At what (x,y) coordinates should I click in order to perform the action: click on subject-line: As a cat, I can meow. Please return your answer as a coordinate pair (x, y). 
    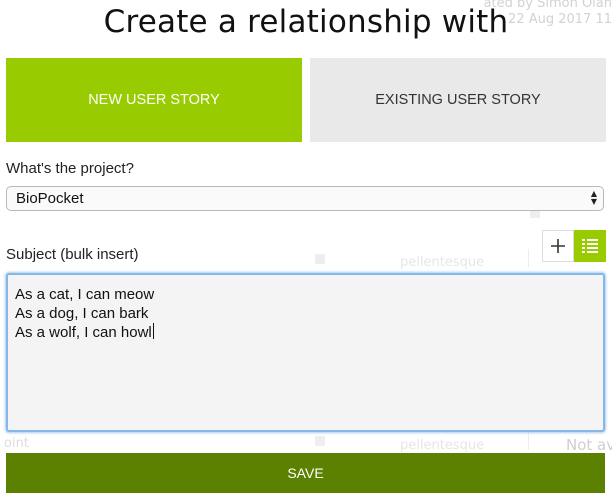
    Looking at the image, I should click on (85, 294).